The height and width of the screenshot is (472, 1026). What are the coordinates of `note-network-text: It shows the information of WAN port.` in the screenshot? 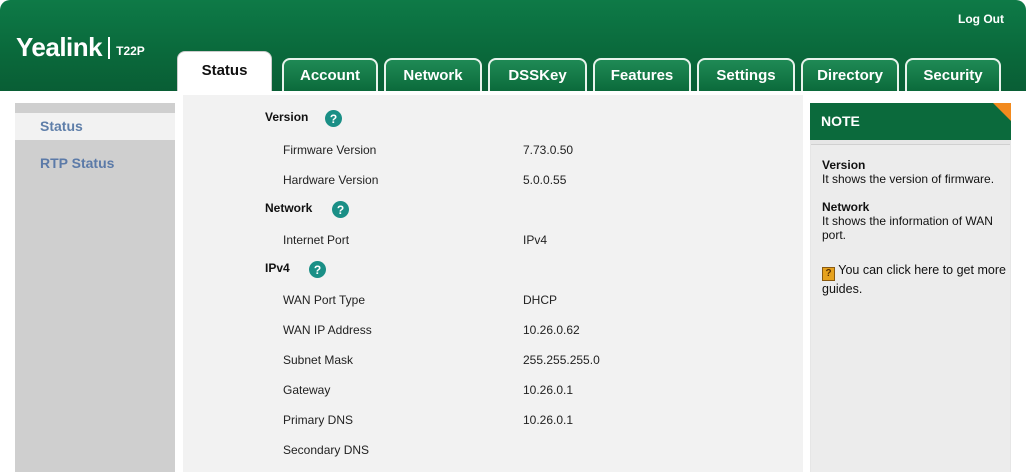 It's located at (907, 228).